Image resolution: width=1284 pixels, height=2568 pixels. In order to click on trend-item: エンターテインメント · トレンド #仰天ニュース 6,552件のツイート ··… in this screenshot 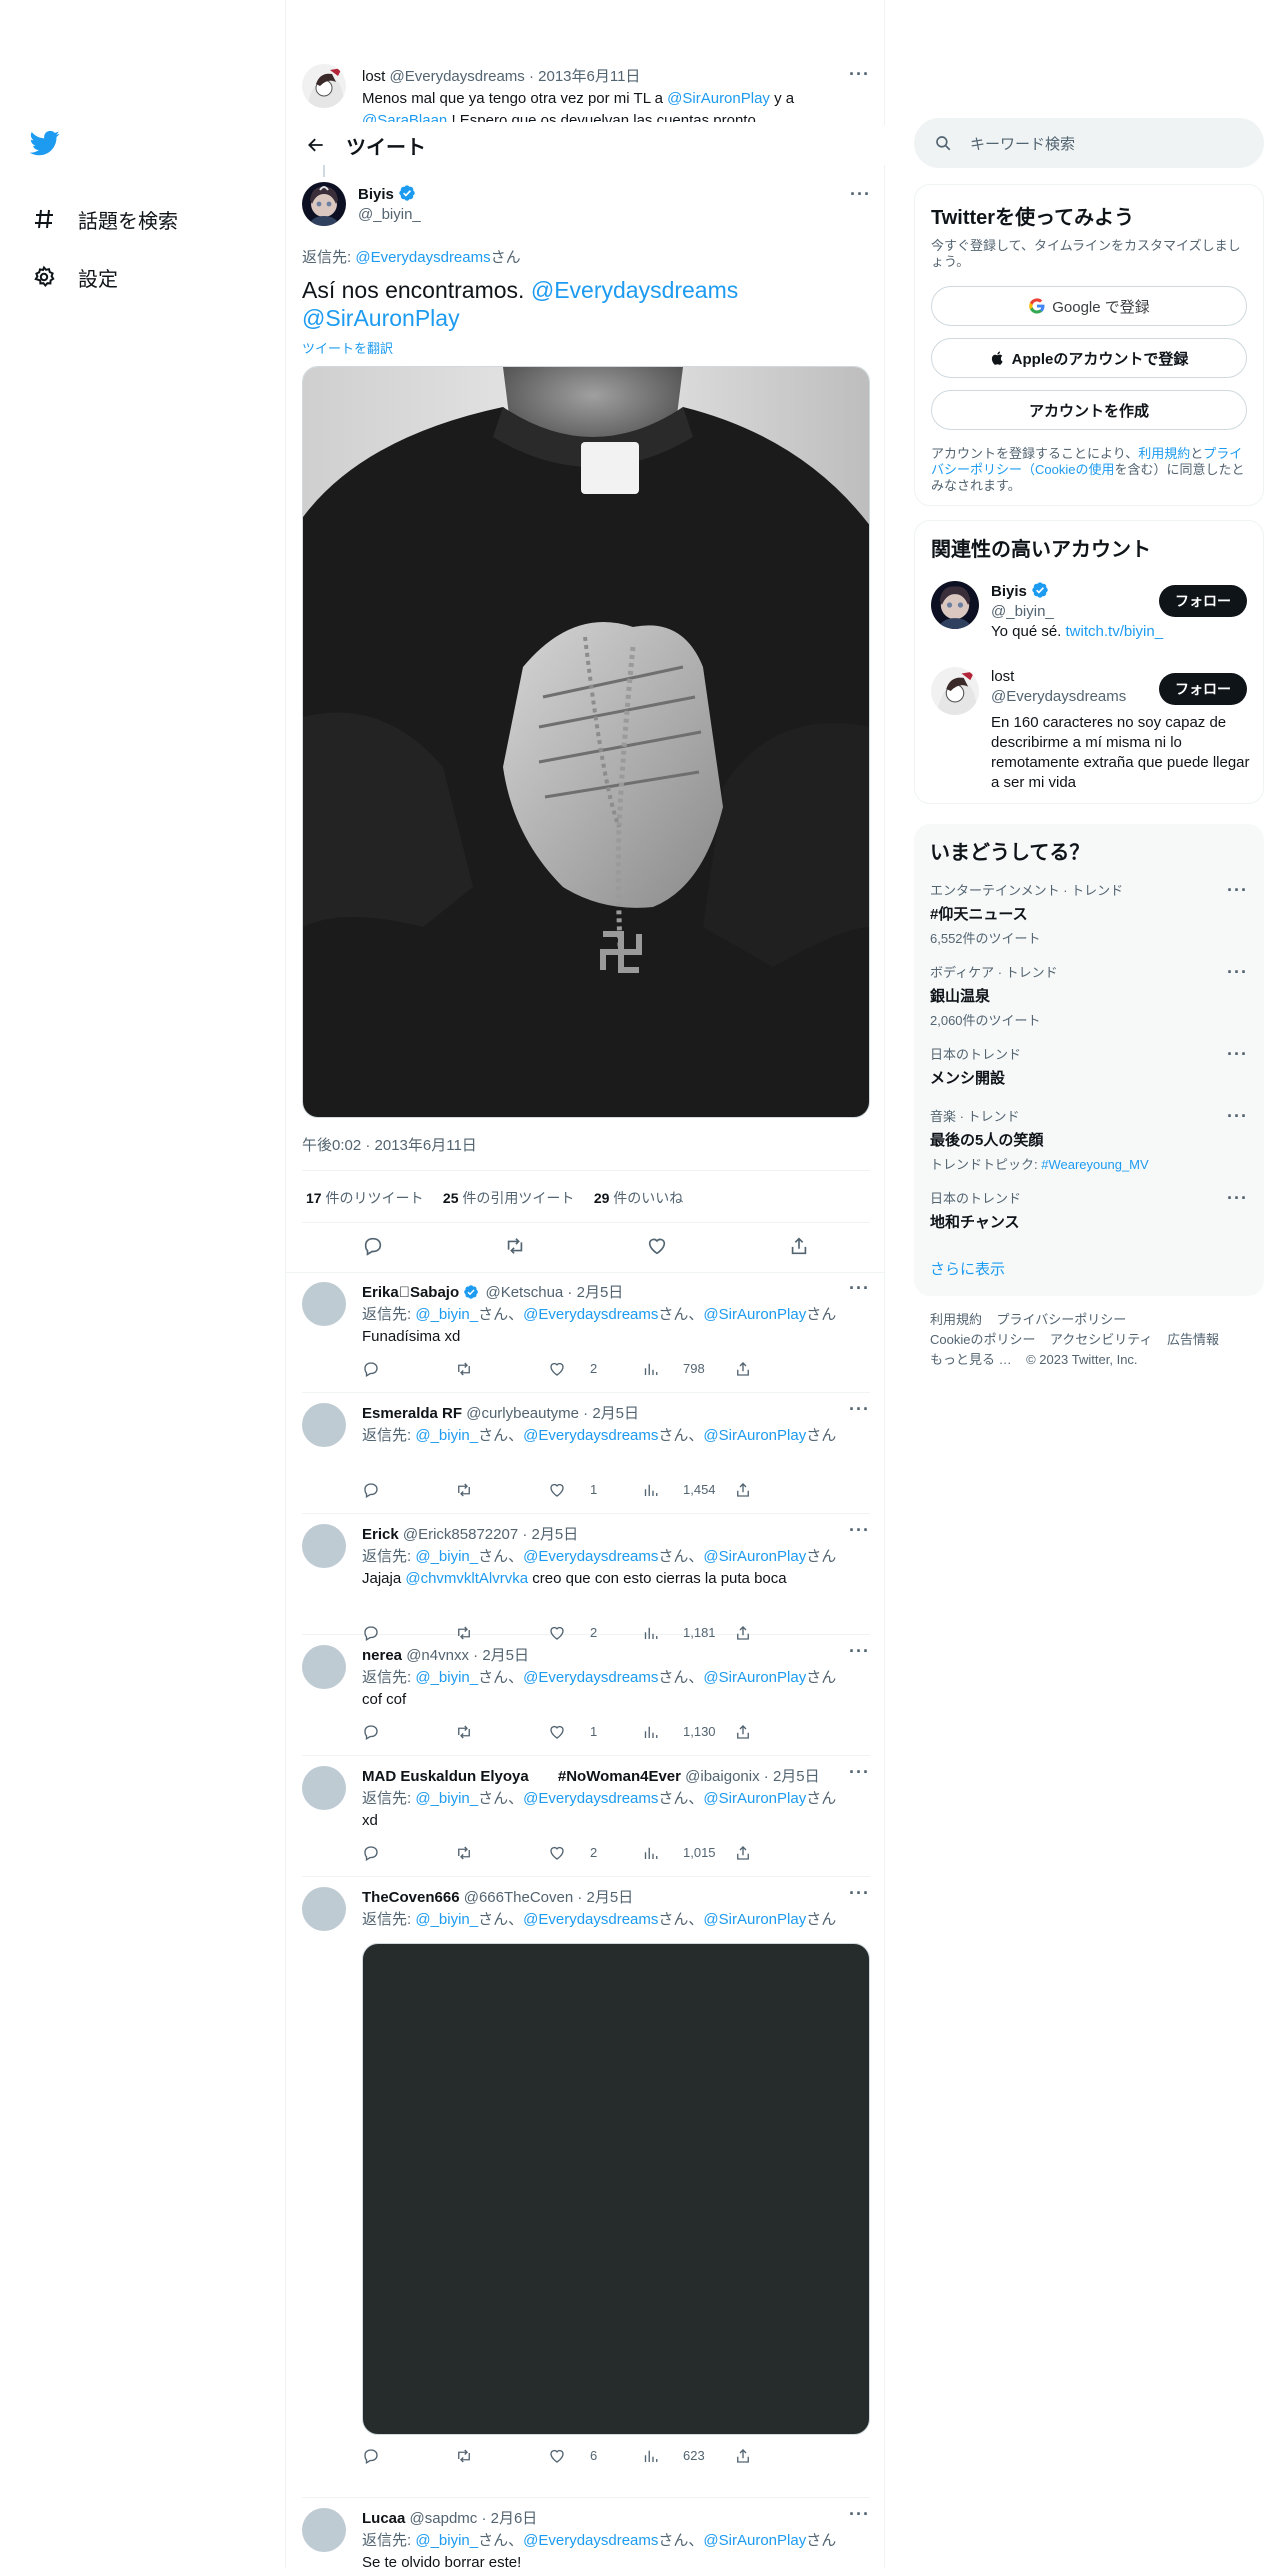, I will do `click(1089, 913)`.